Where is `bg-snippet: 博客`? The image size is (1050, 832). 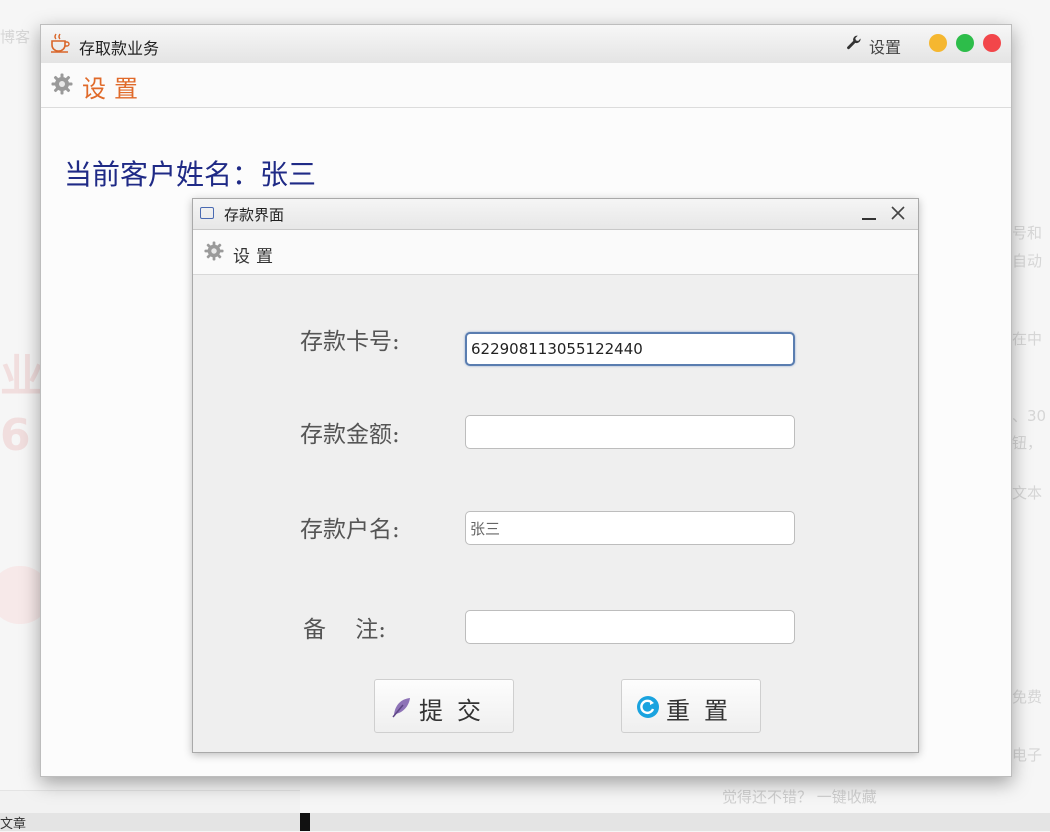 bg-snippet: 博客 is located at coordinates (15, 37).